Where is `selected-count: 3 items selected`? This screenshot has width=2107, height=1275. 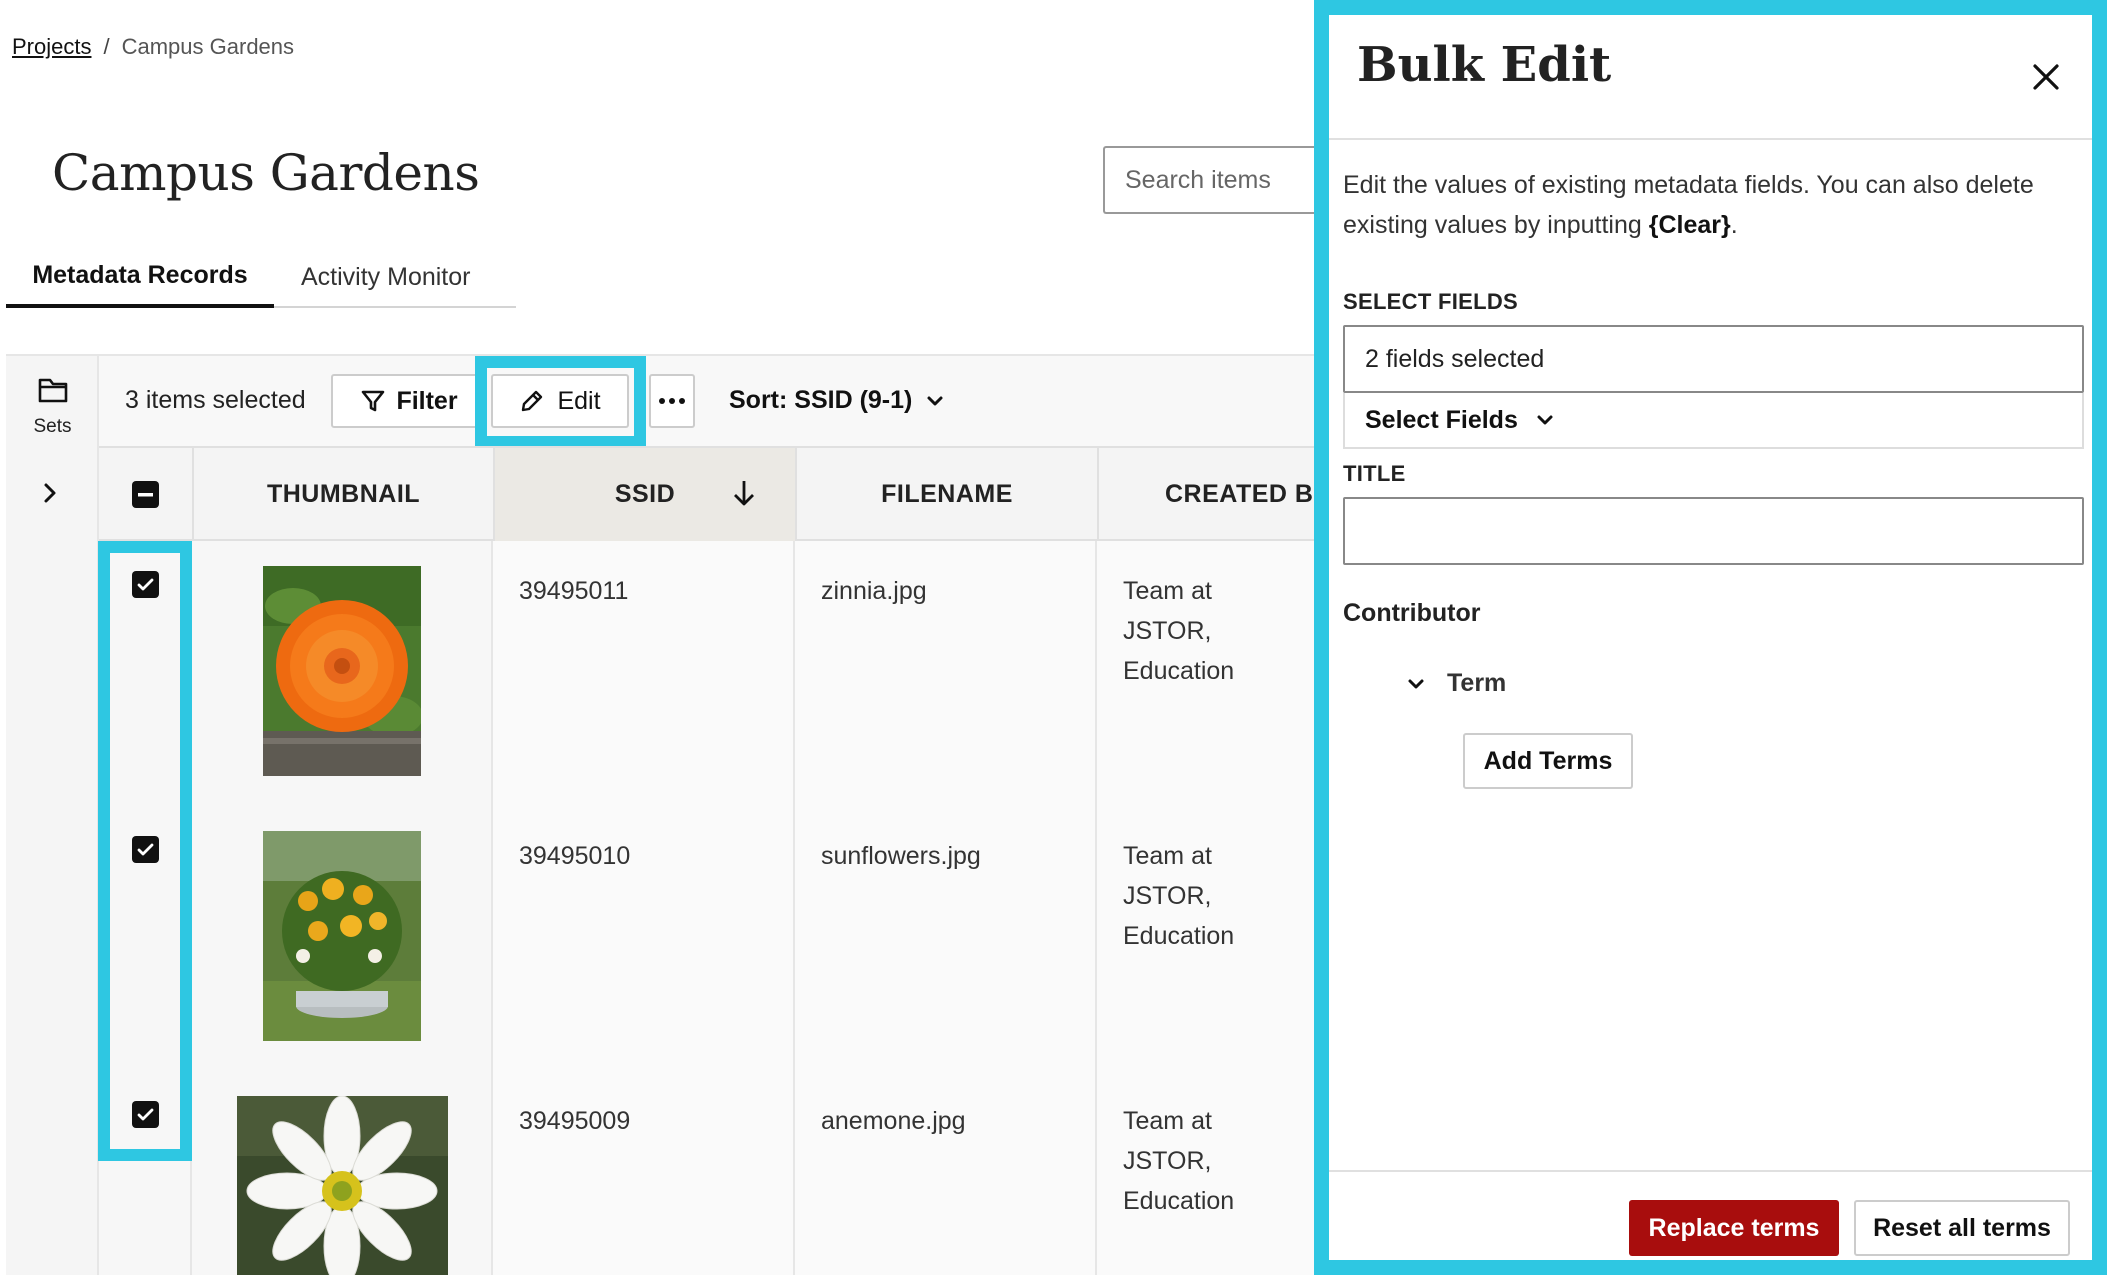
selected-count: 3 items selected is located at coordinates (215, 400).